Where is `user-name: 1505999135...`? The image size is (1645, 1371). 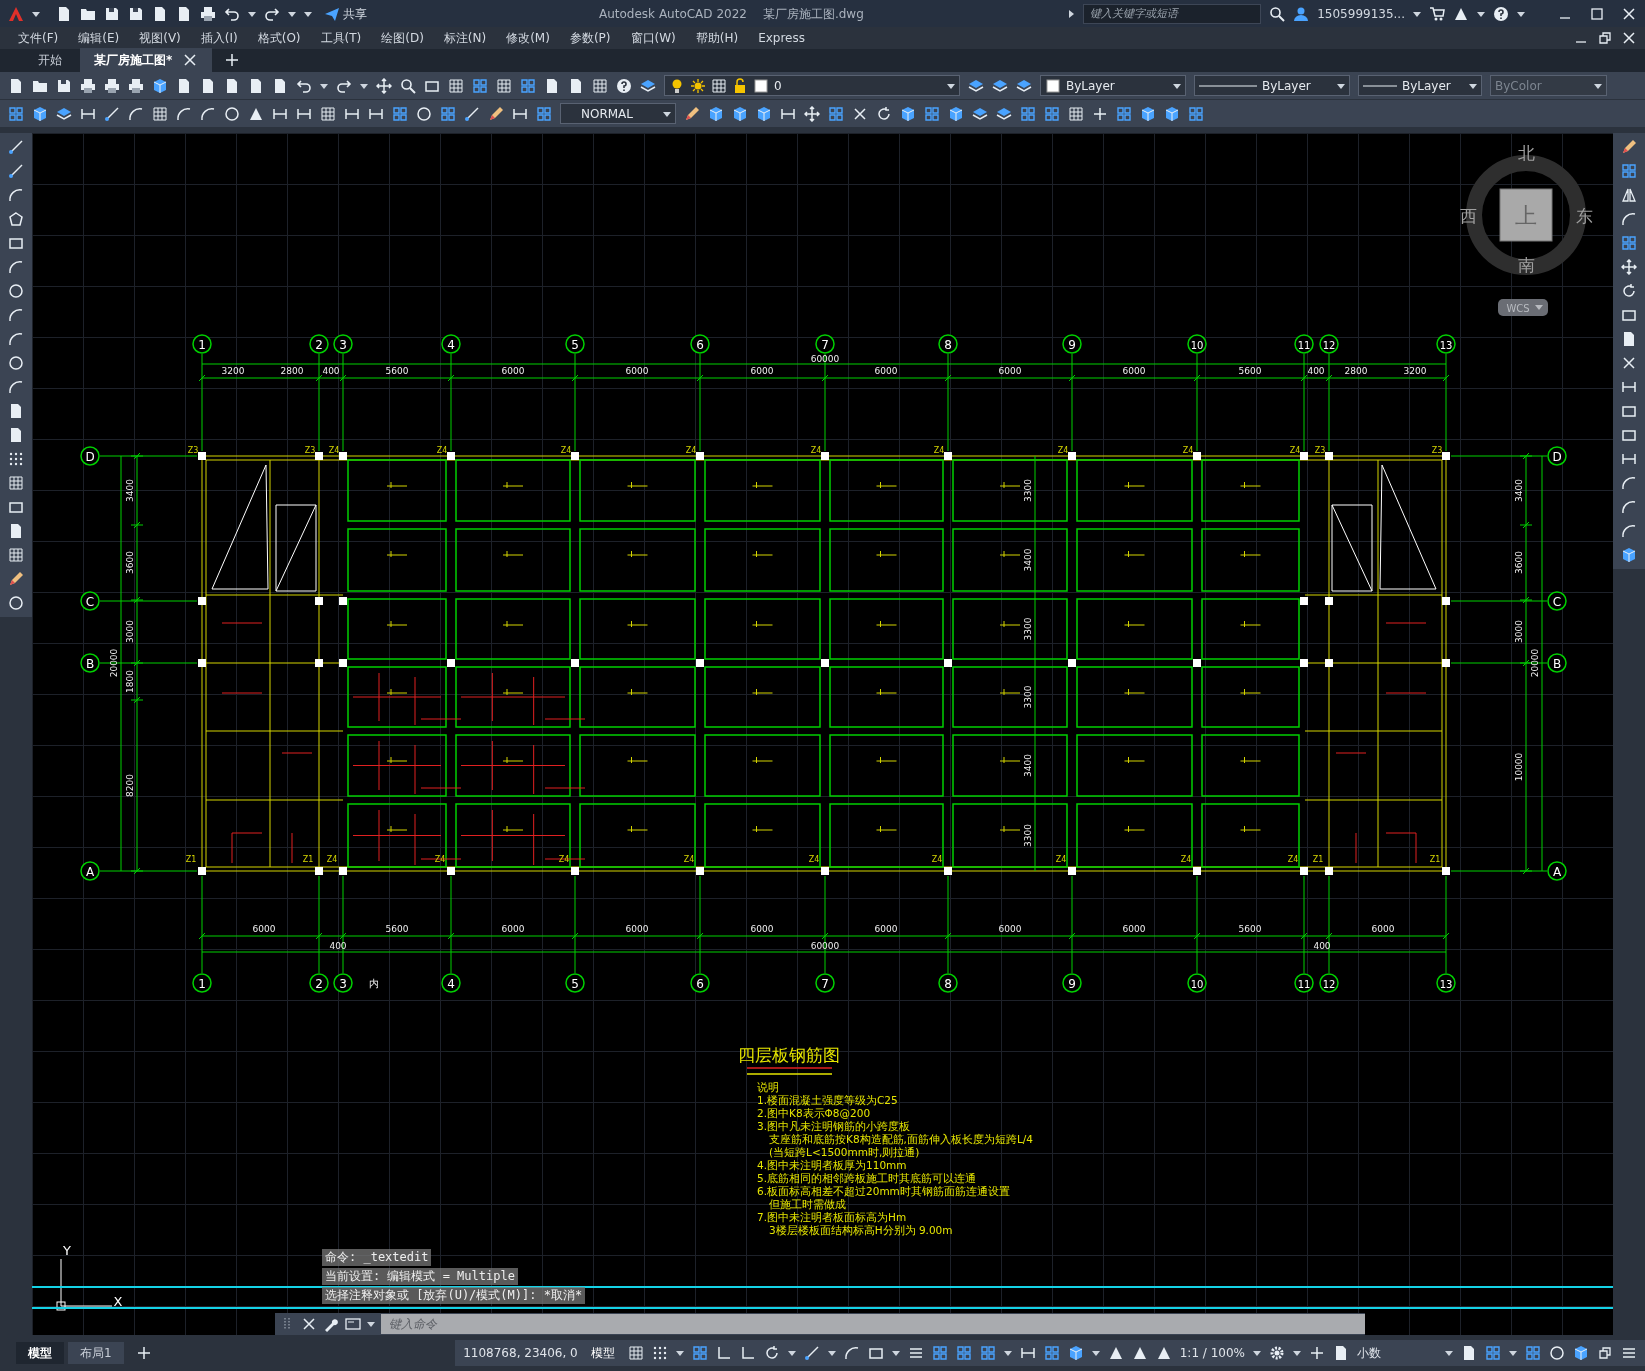
user-name: 1505999135... is located at coordinates (1361, 13).